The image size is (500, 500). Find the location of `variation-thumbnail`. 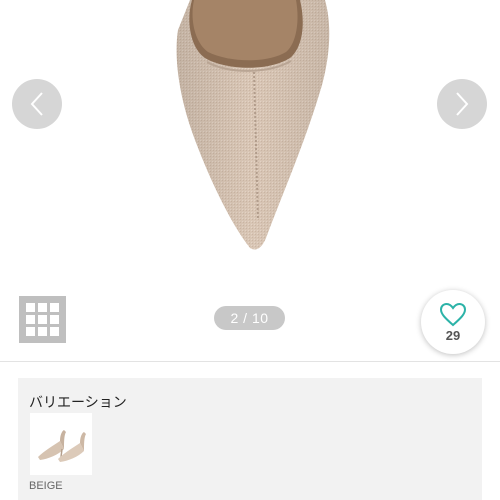

variation-thumbnail is located at coordinates (62, 446).